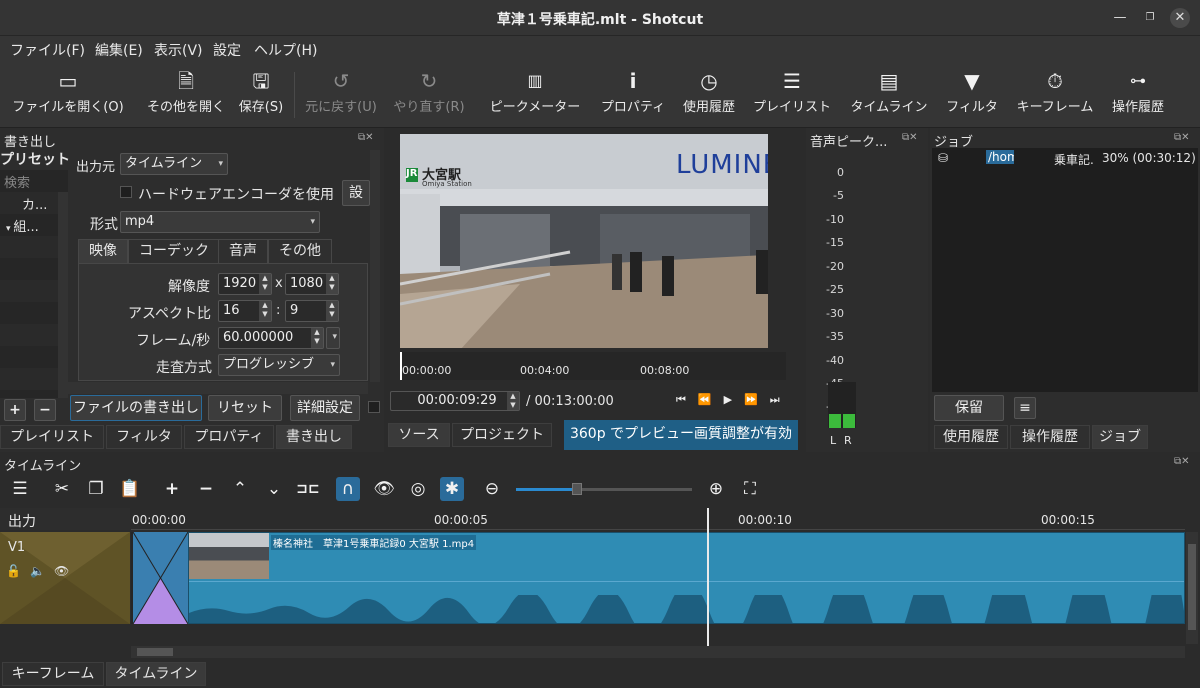 This screenshot has width=1200, height=688. Describe the element at coordinates (178, 50) in the screenshot. I see `menu-view: 表示(V)` at that location.